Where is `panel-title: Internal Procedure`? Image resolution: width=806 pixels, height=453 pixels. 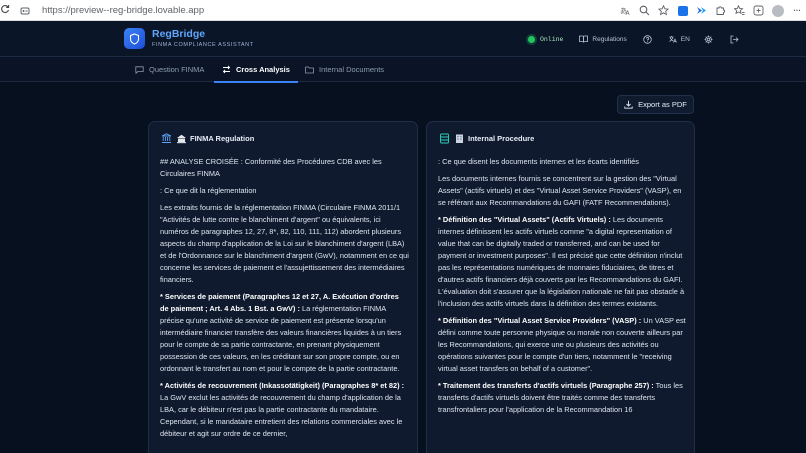 panel-title: Internal Procedure is located at coordinates (501, 138).